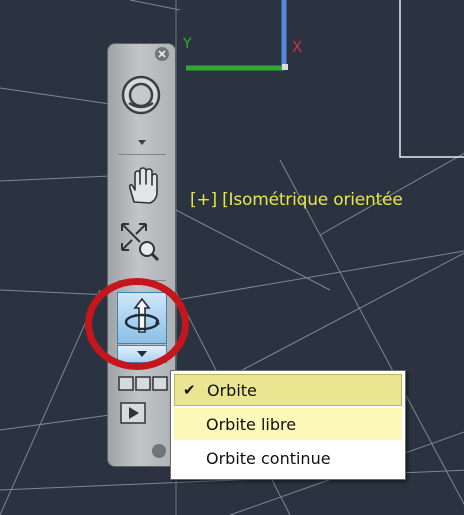 This screenshot has height=515, width=464. Describe the element at coordinates (142, 154) in the screenshot. I see `separator` at that location.